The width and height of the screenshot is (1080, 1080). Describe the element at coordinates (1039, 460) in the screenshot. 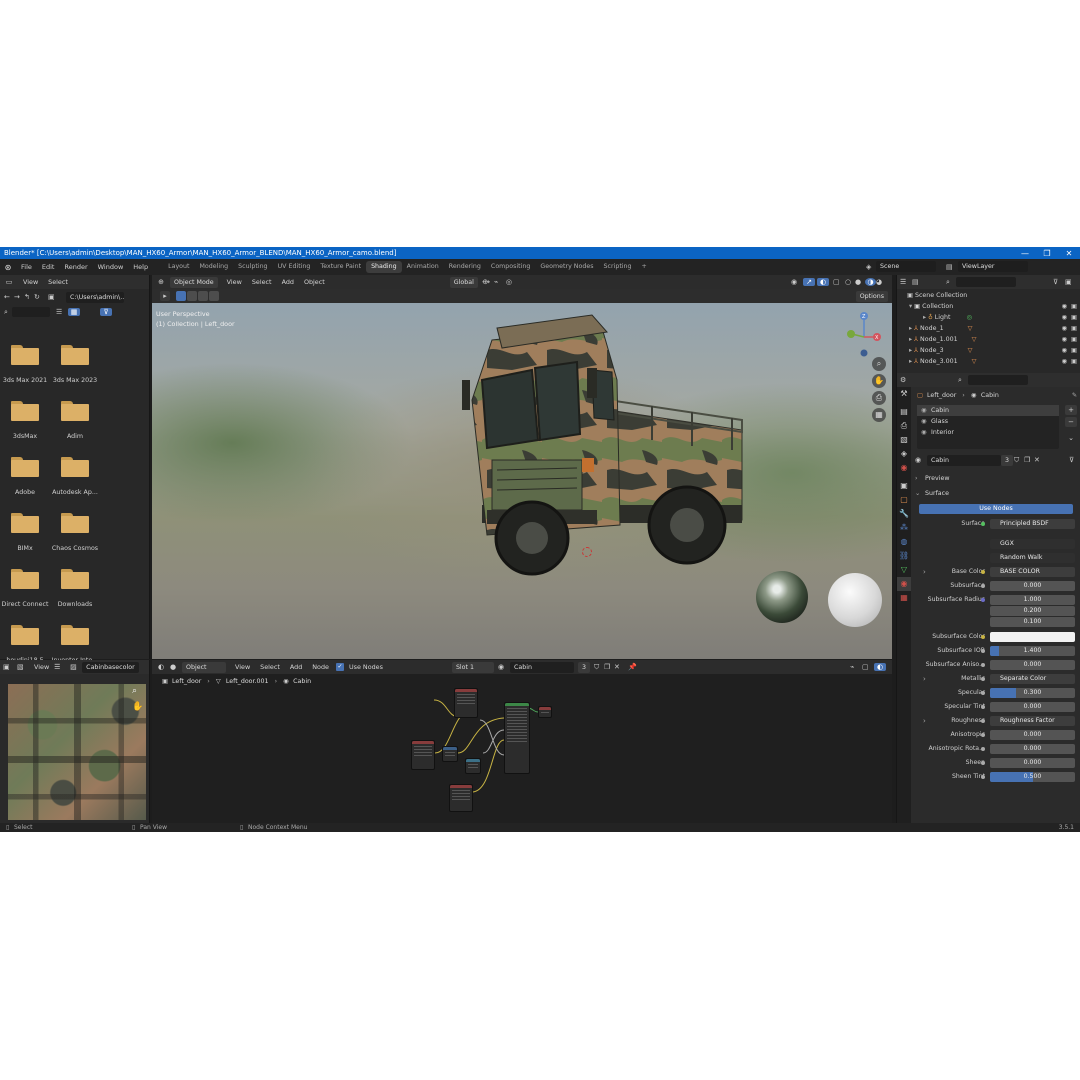

I see `unlink-material-icon: ✕` at that location.